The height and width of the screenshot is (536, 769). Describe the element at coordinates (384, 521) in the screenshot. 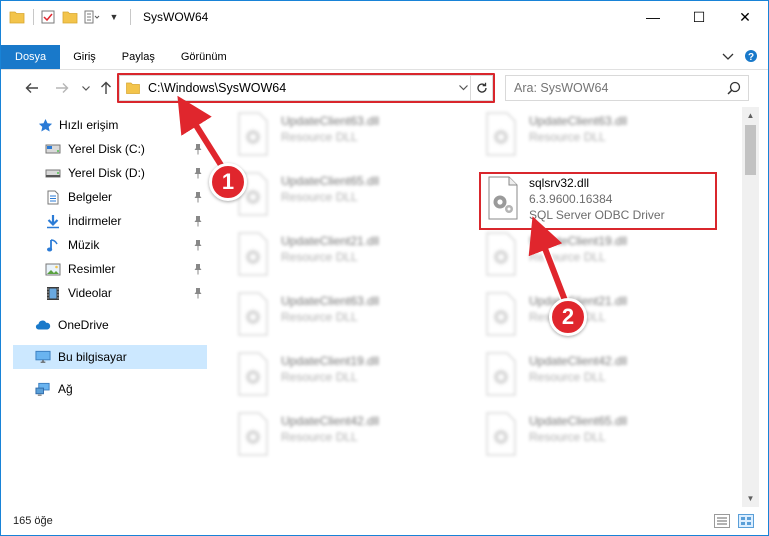

I see `status-bar: 165 öğe` at that location.